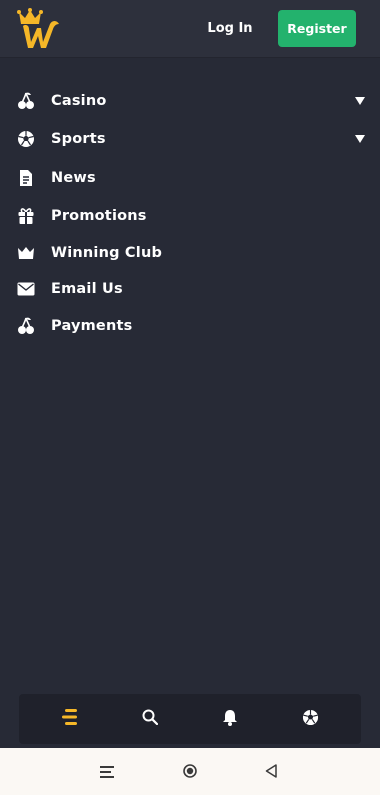 Image resolution: width=380 pixels, height=795 pixels. What do you see at coordinates (190, 289) in the screenshot?
I see `menu-item-email-us: Email Us` at bounding box center [190, 289].